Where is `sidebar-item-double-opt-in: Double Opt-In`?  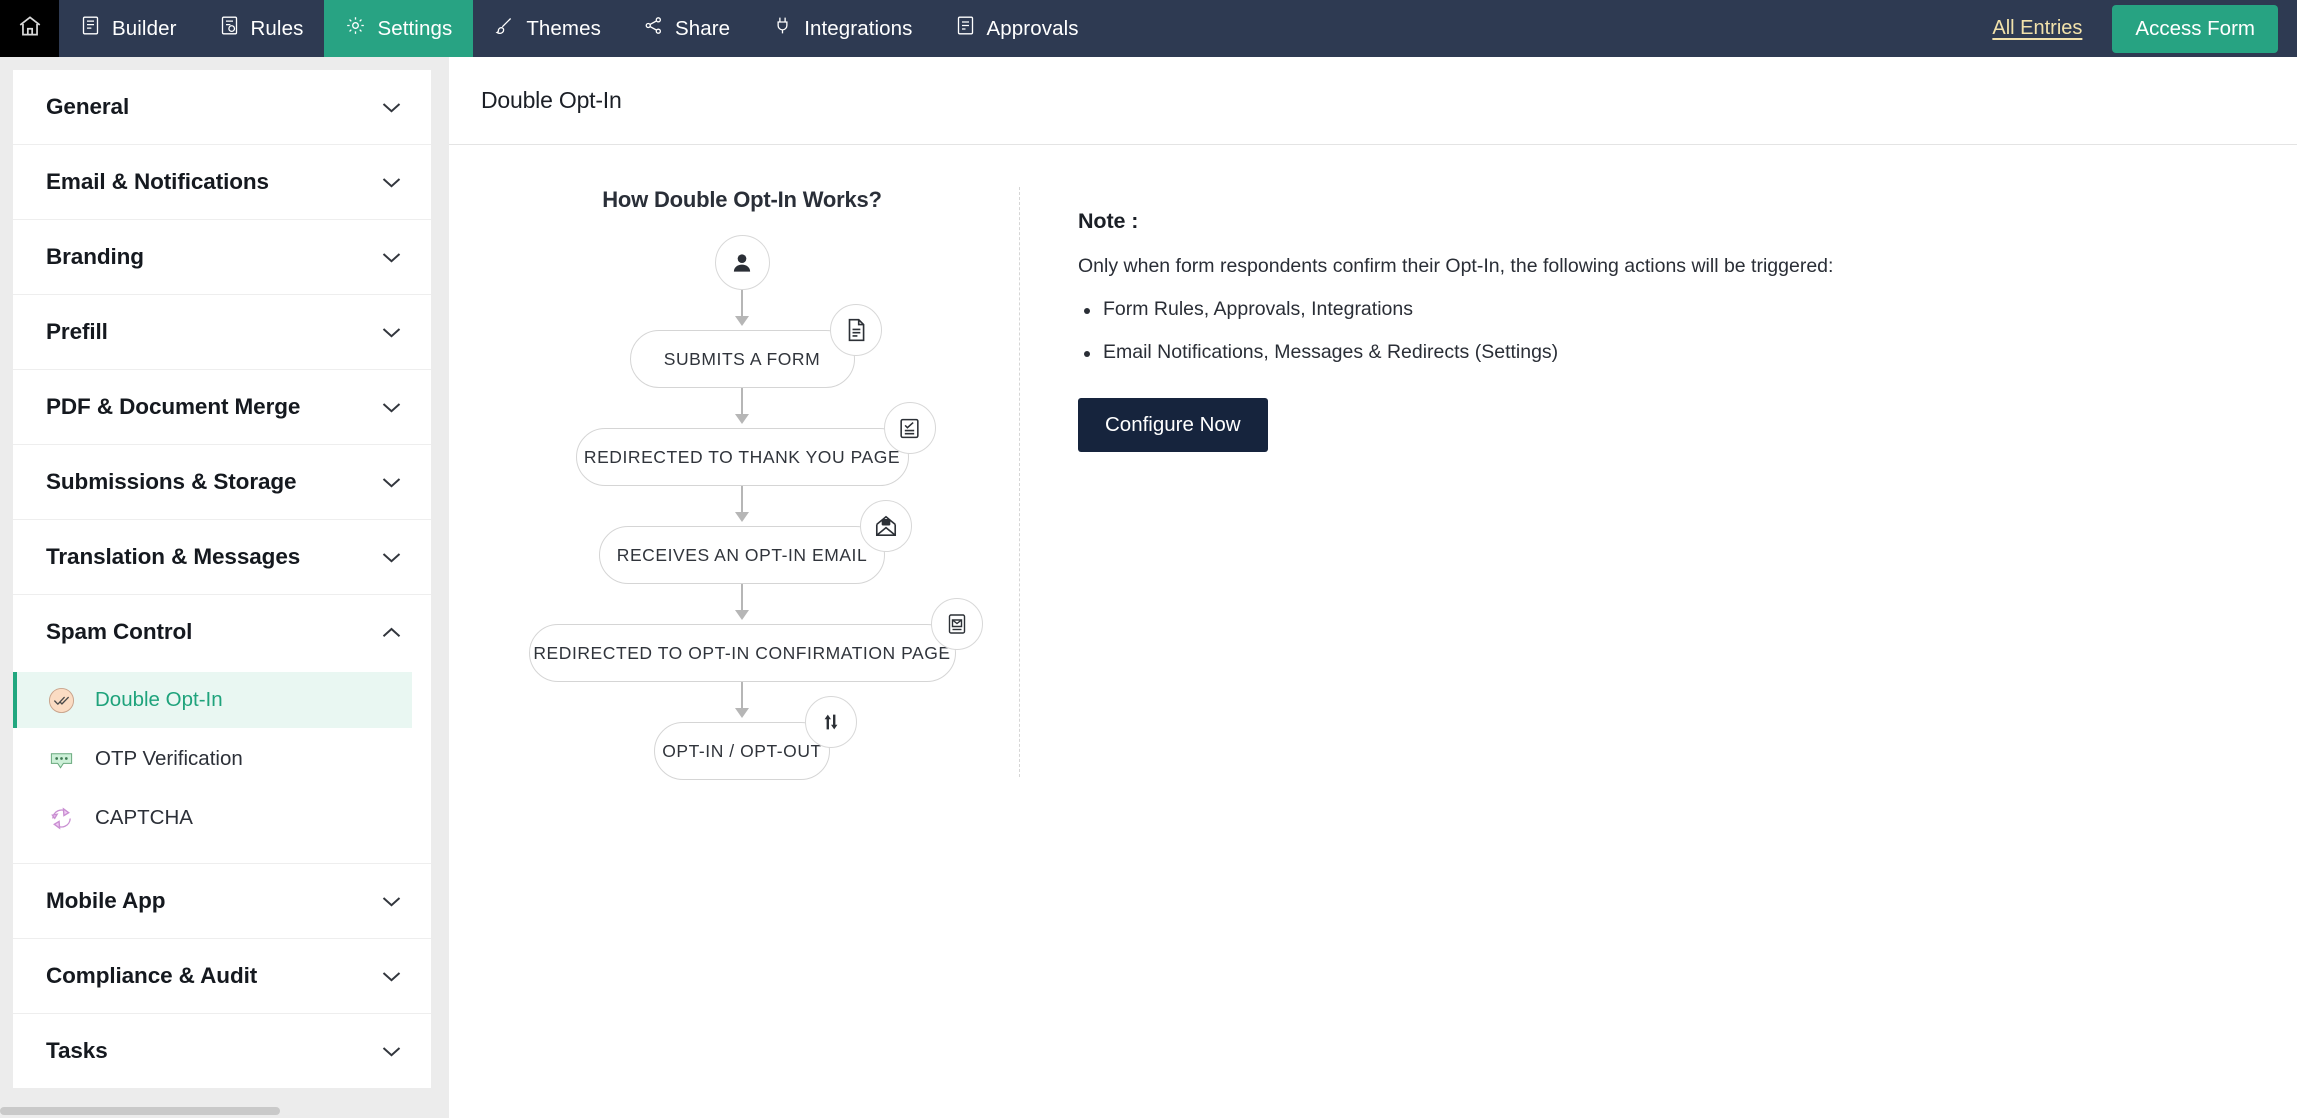
sidebar-item-double-opt-in: Double Opt-In is located at coordinates (212, 700).